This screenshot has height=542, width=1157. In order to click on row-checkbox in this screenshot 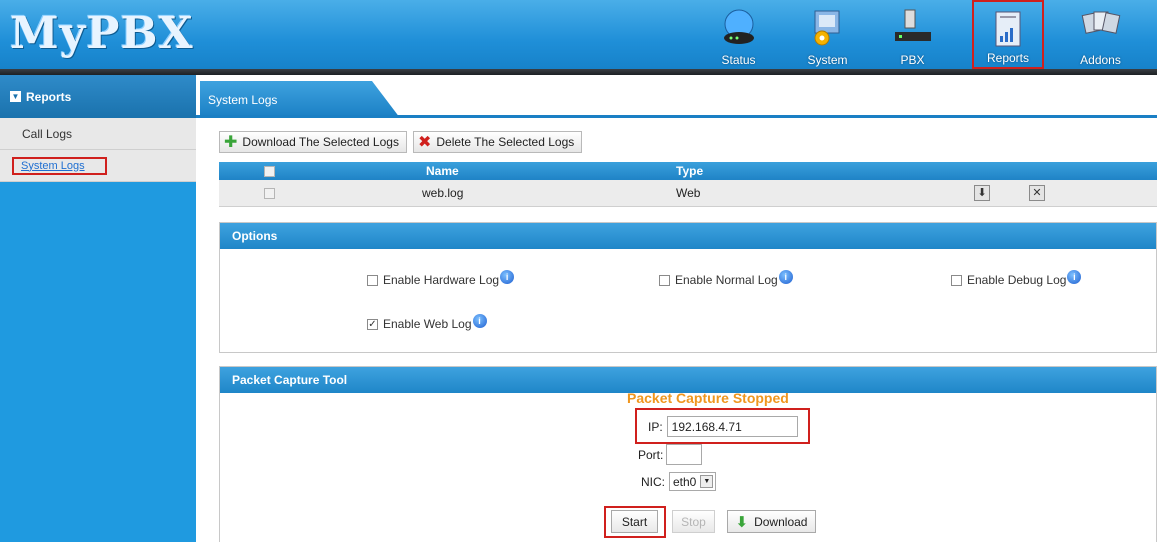, I will do `click(269, 193)`.